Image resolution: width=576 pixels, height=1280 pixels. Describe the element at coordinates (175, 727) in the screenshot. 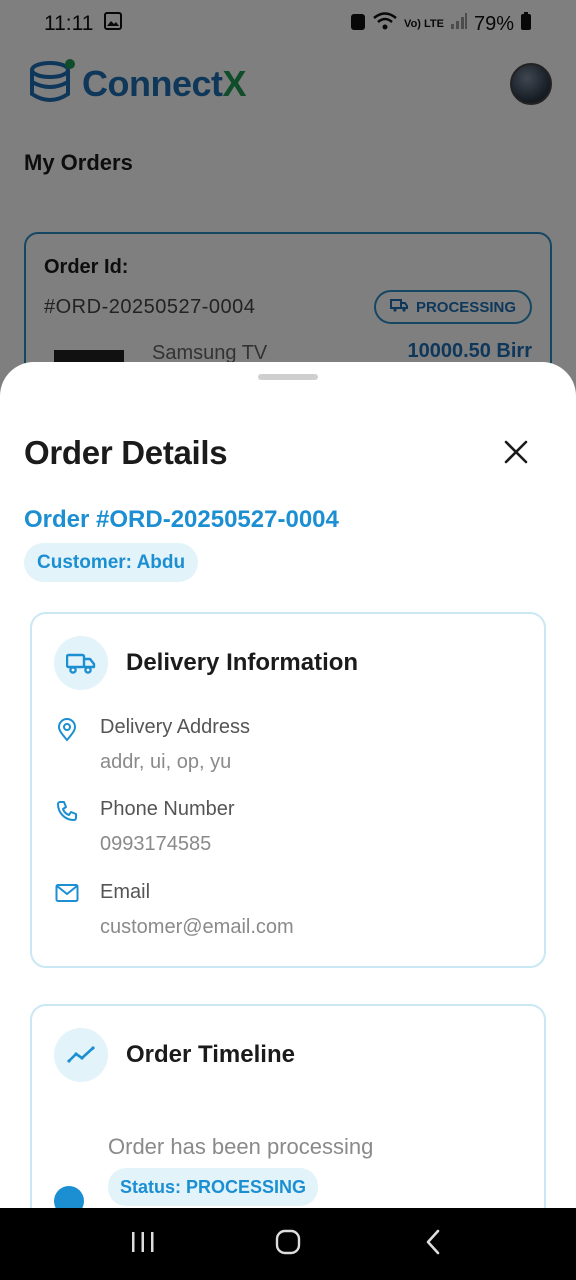

I see `address-label: Delivery Address` at that location.